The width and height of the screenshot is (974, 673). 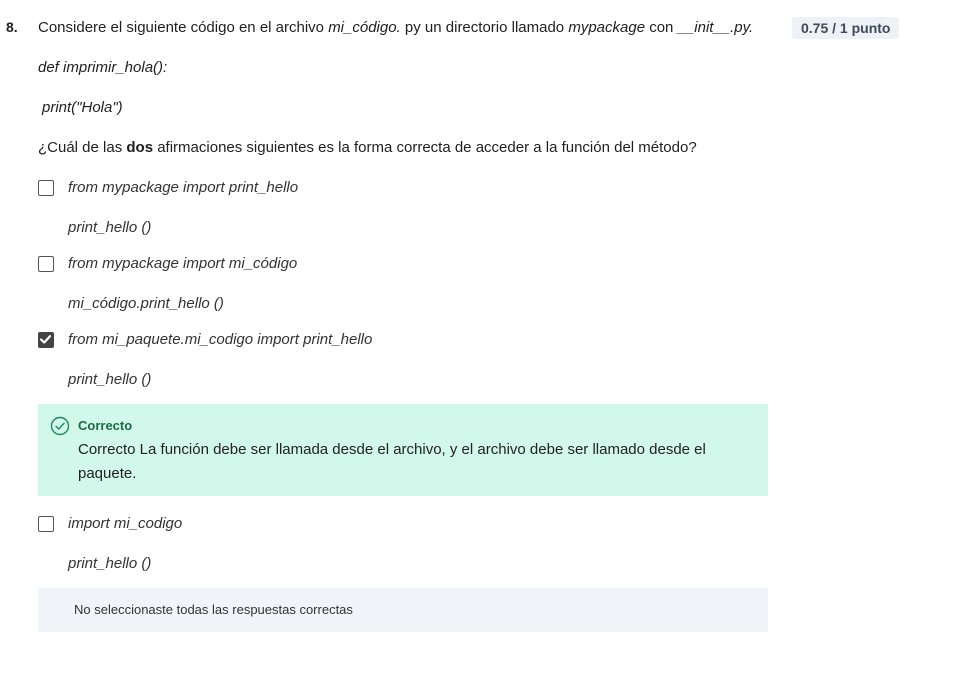 I want to click on option-2-line-2: mi_código.print_hello (), so click(x=146, y=303).